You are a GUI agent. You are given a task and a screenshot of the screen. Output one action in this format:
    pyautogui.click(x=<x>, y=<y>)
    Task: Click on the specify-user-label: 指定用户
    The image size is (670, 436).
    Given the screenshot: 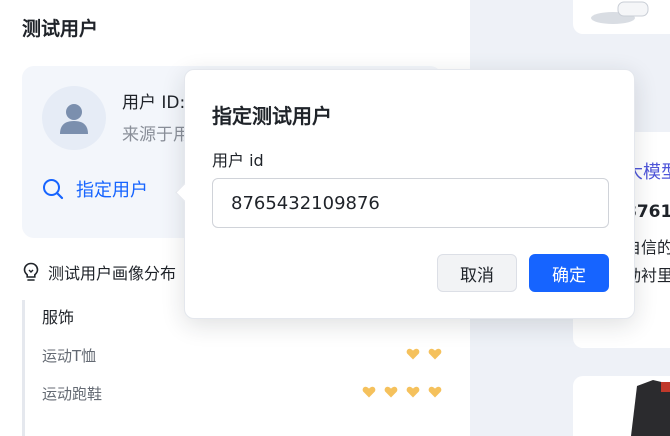 What is the action you would take?
    pyautogui.click(x=112, y=190)
    